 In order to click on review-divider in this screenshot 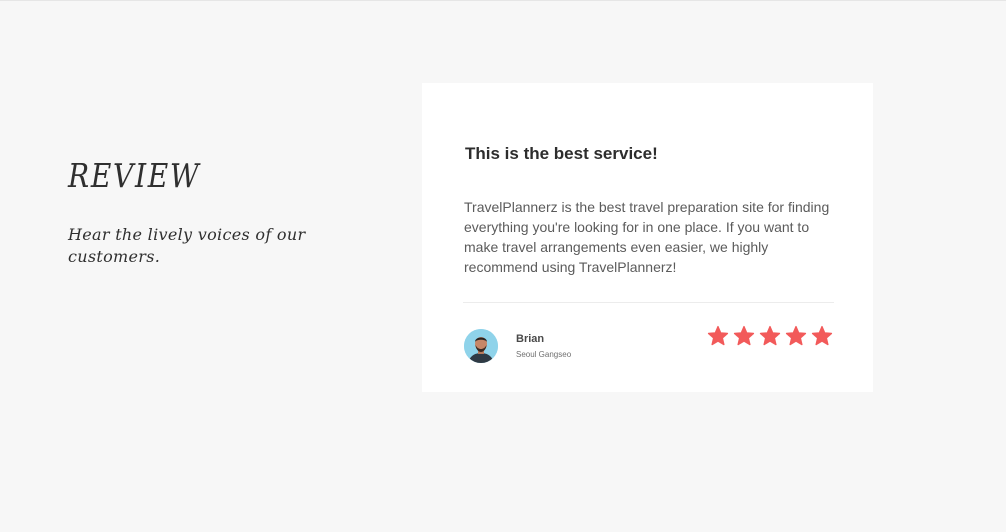, I will do `click(648, 302)`.